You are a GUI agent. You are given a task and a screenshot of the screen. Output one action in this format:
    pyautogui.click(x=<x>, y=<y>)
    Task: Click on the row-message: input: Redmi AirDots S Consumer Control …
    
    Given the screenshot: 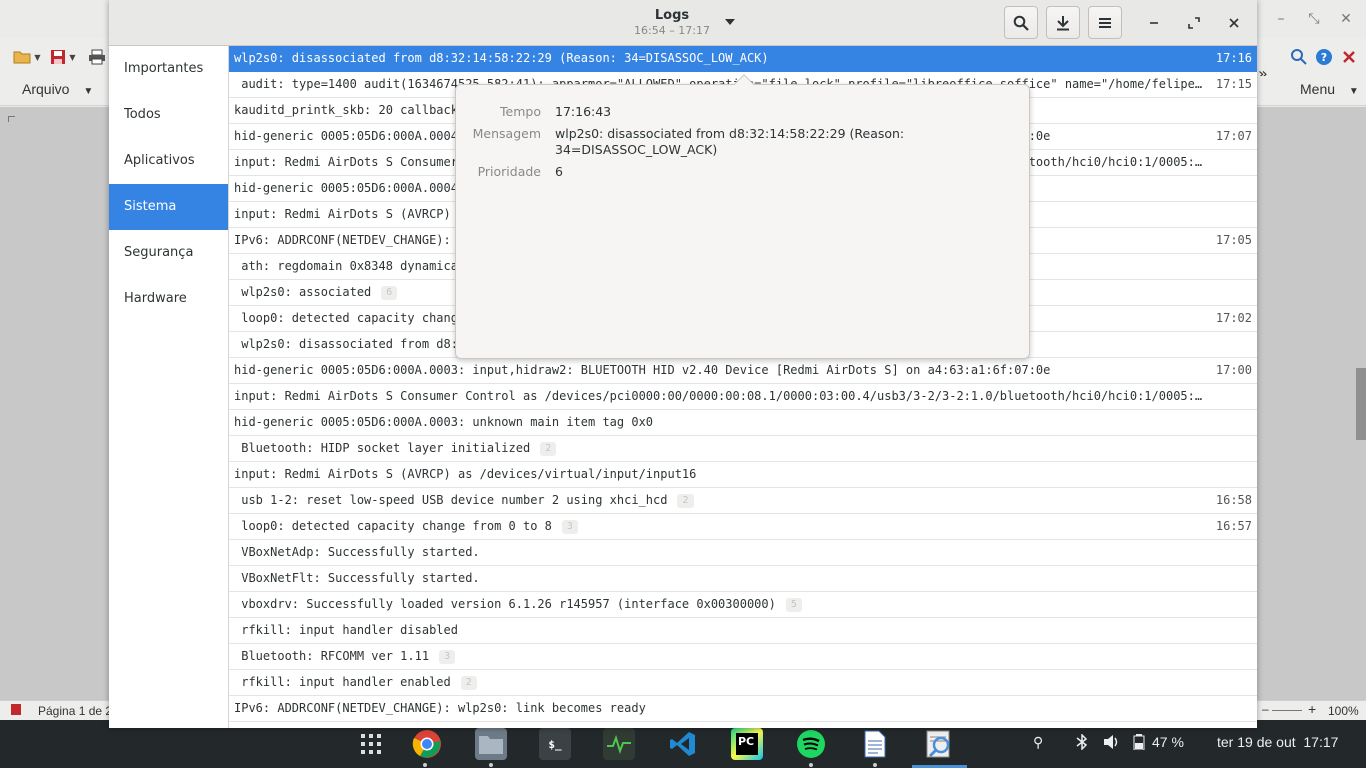 What is the action you would take?
    pyautogui.click(x=719, y=396)
    